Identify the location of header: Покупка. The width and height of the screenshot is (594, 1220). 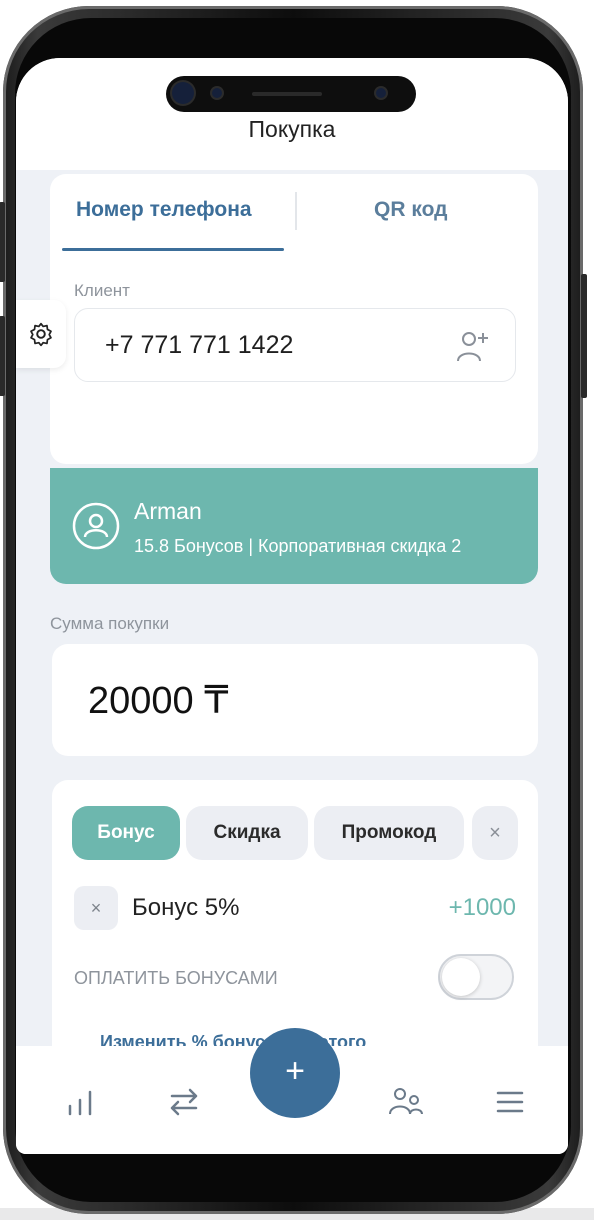
(292, 114).